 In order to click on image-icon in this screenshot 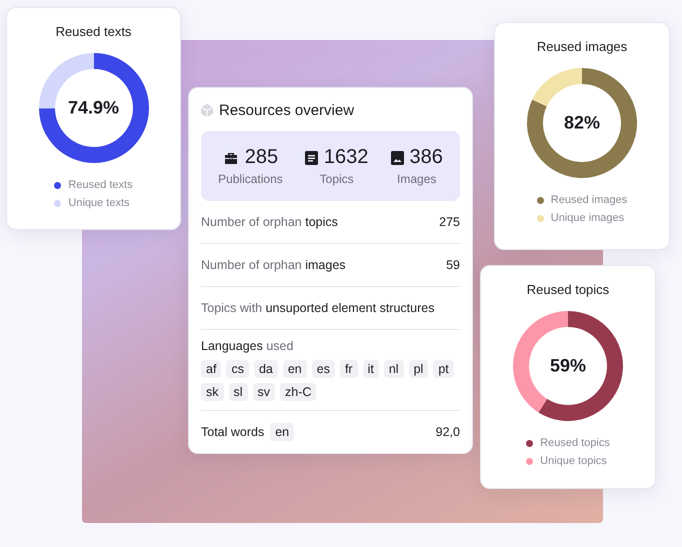, I will do `click(397, 157)`.